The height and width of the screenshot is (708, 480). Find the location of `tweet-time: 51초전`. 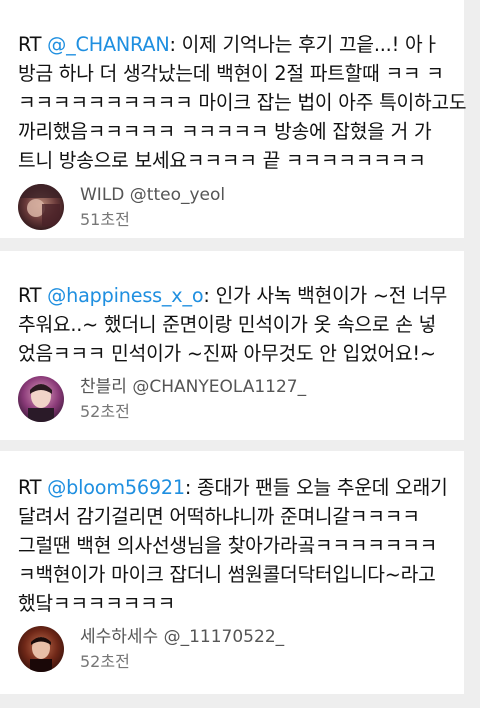

tweet-time: 51초전 is located at coordinates (105, 219).